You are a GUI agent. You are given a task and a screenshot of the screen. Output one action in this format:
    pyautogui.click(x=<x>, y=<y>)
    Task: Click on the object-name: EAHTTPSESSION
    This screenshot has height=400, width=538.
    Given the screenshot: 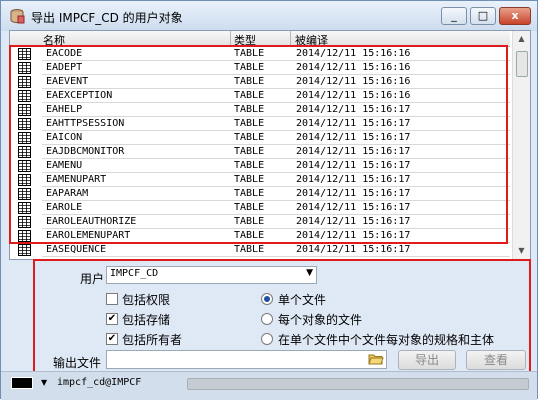 What is the action you would take?
    pyautogui.click(x=85, y=123)
    